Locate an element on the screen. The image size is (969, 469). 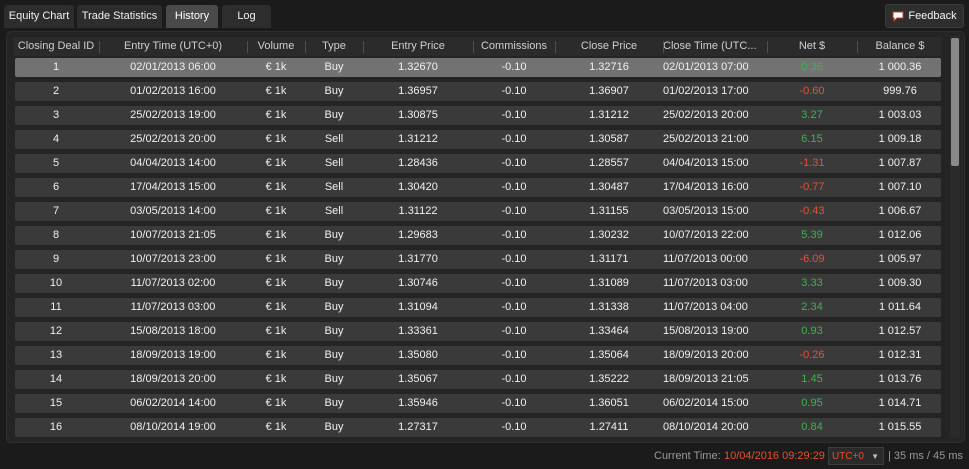
cell-close-price: 1.31212 is located at coordinates (609, 115).